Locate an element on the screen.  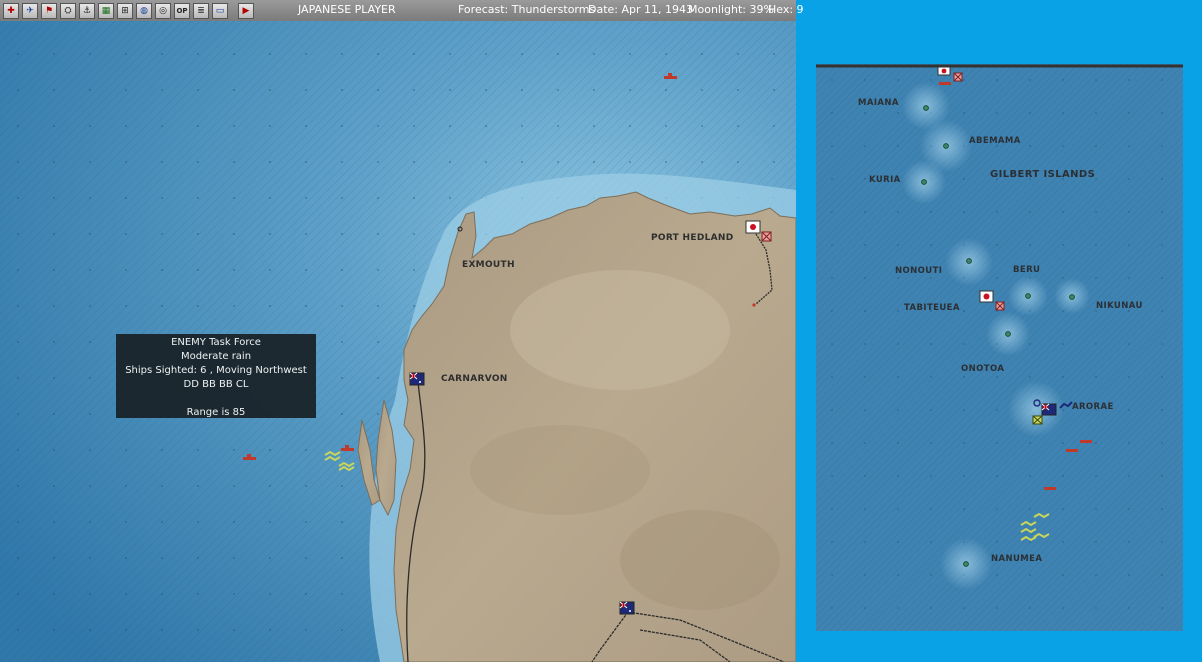
date-label: Date: Apr 11, 1943 is located at coordinates (641, 9).